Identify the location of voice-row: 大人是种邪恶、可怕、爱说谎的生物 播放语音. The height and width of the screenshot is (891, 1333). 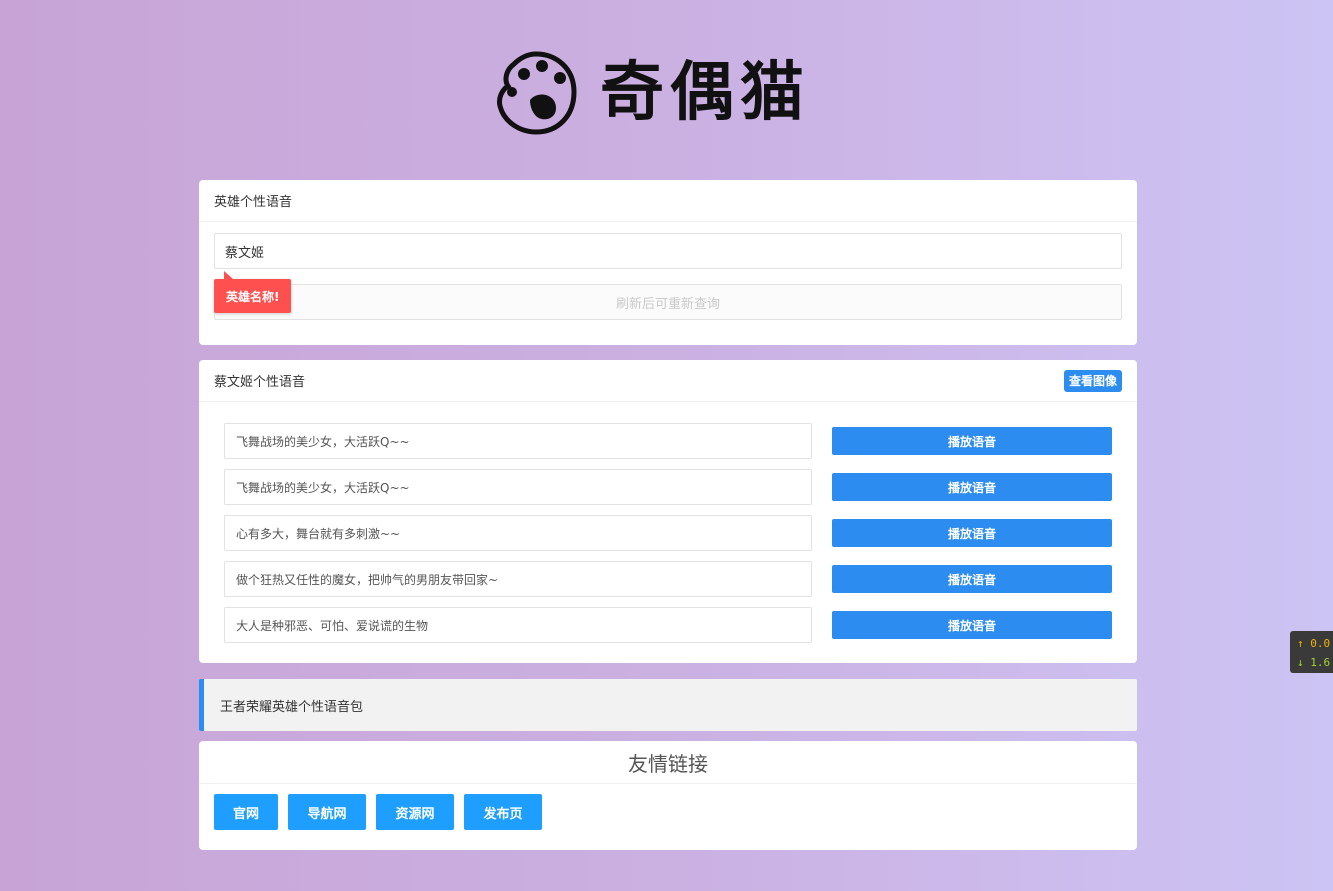
(668, 625).